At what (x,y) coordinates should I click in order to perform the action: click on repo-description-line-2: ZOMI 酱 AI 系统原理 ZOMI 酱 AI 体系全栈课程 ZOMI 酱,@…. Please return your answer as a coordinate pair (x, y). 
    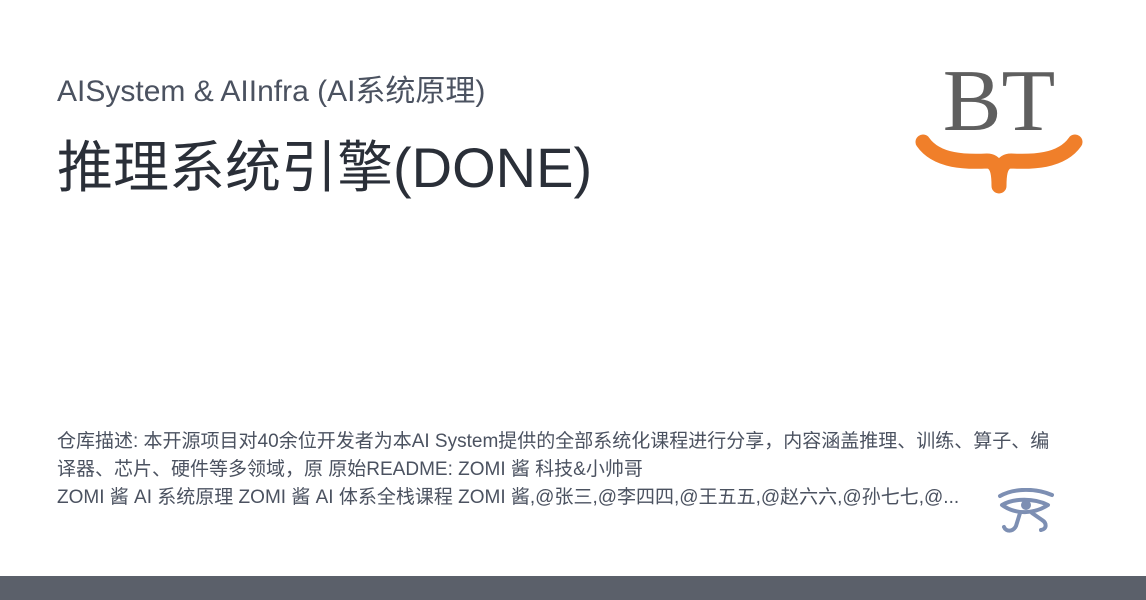
    Looking at the image, I should click on (508, 497).